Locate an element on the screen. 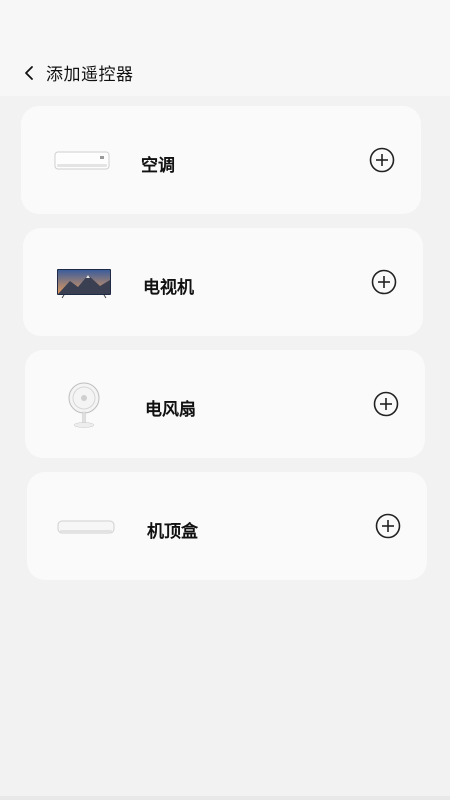  tv-image is located at coordinates (84, 283).